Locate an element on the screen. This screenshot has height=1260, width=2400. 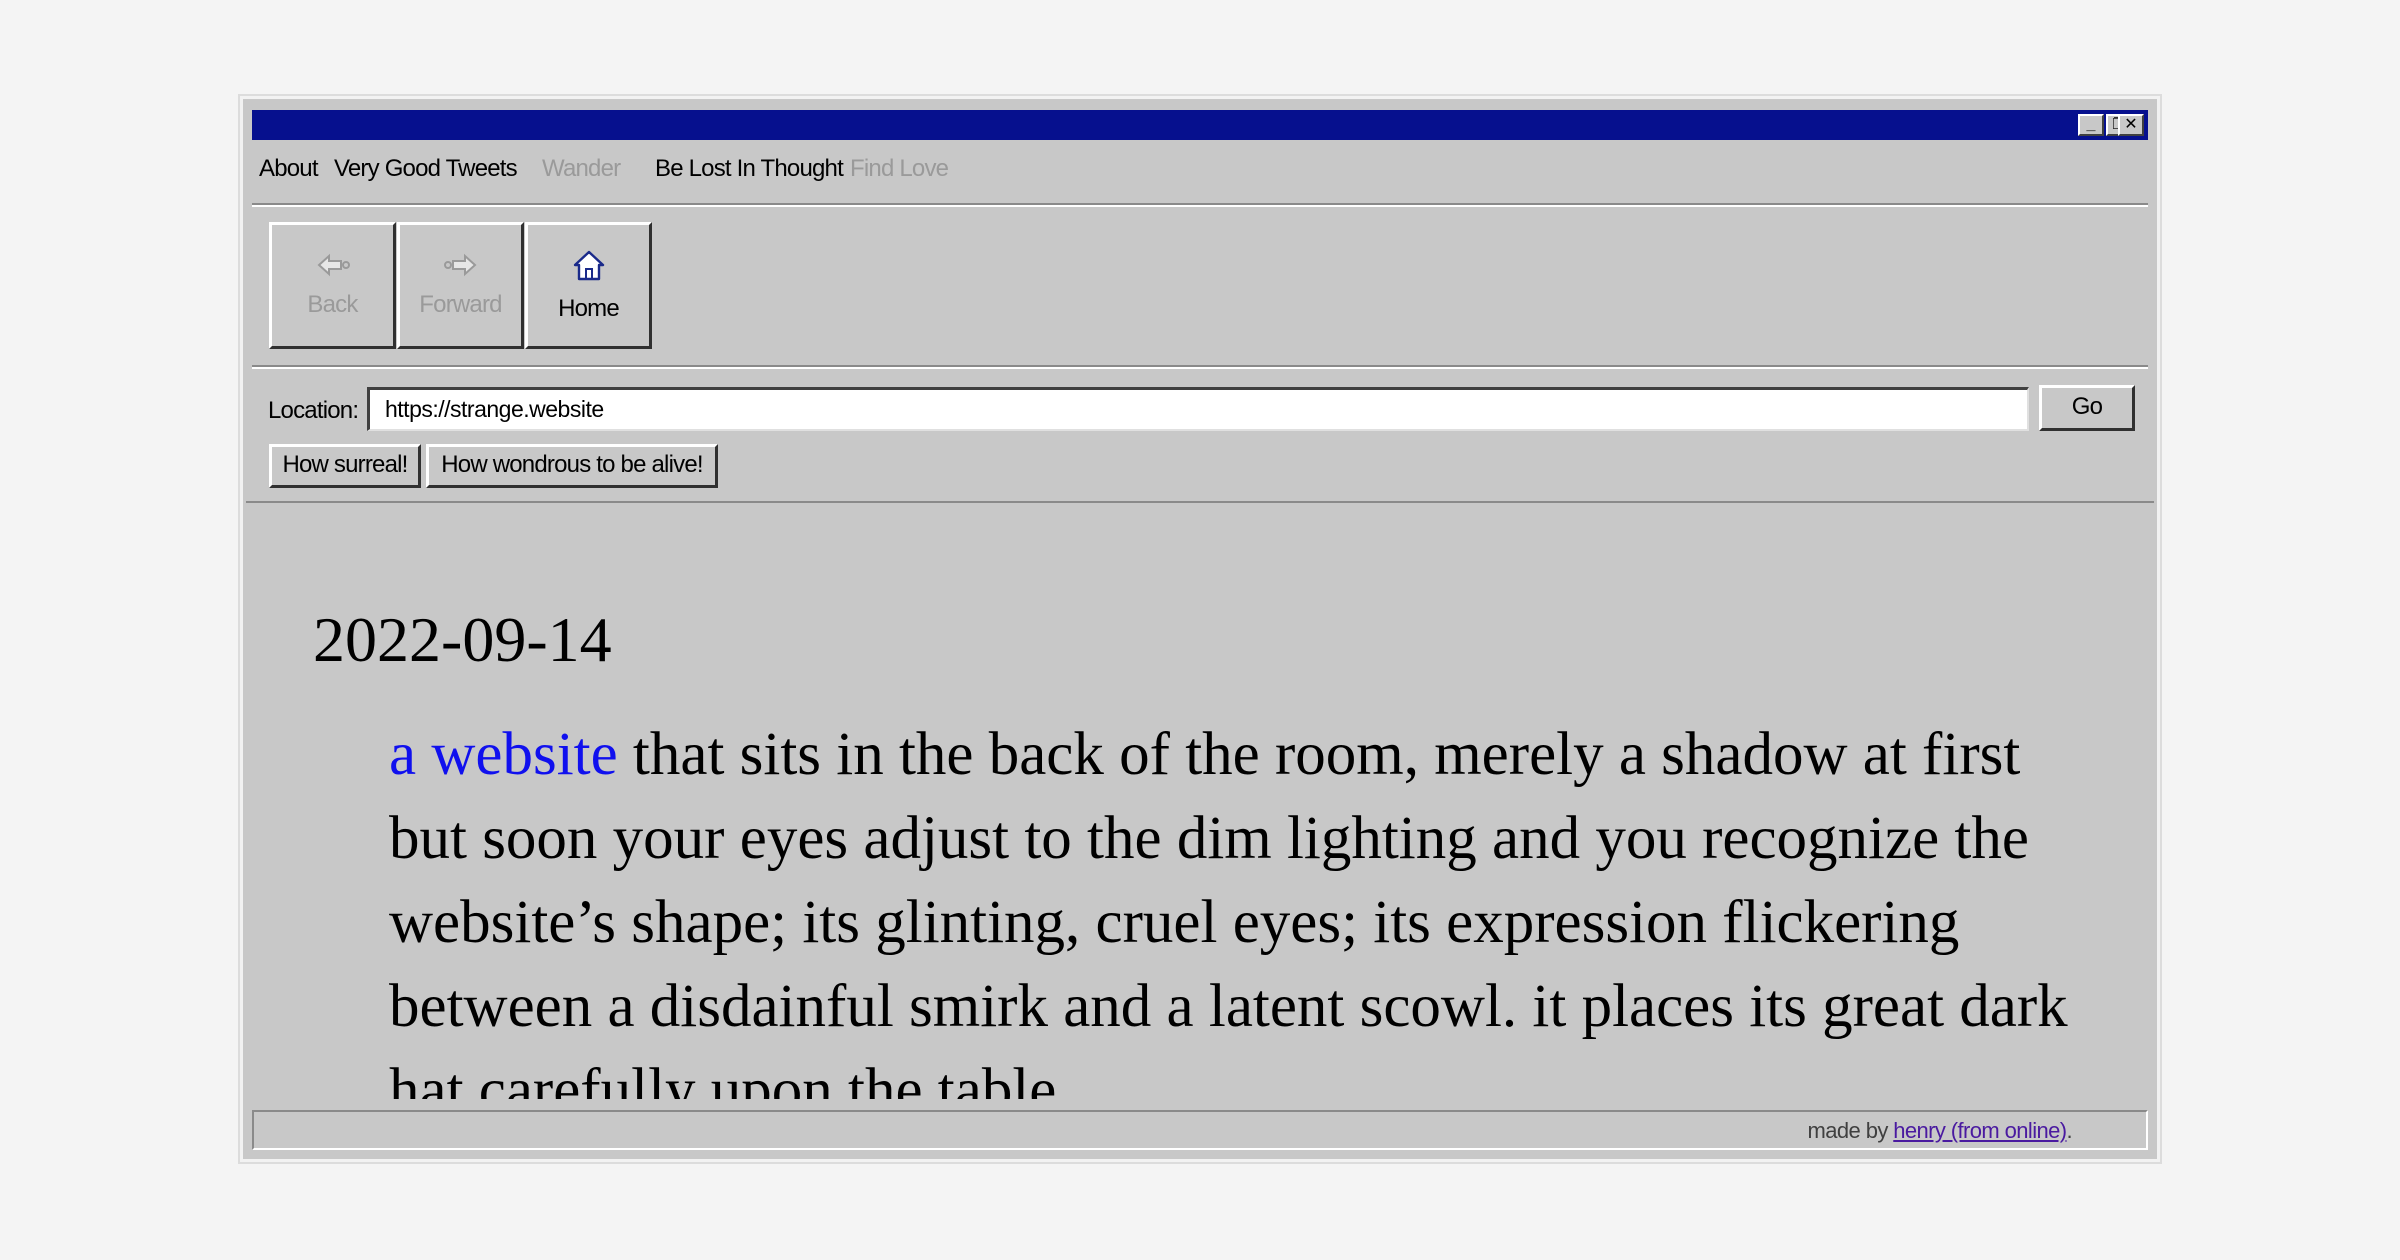
menu-item-wander: Wander is located at coordinates (581, 168).